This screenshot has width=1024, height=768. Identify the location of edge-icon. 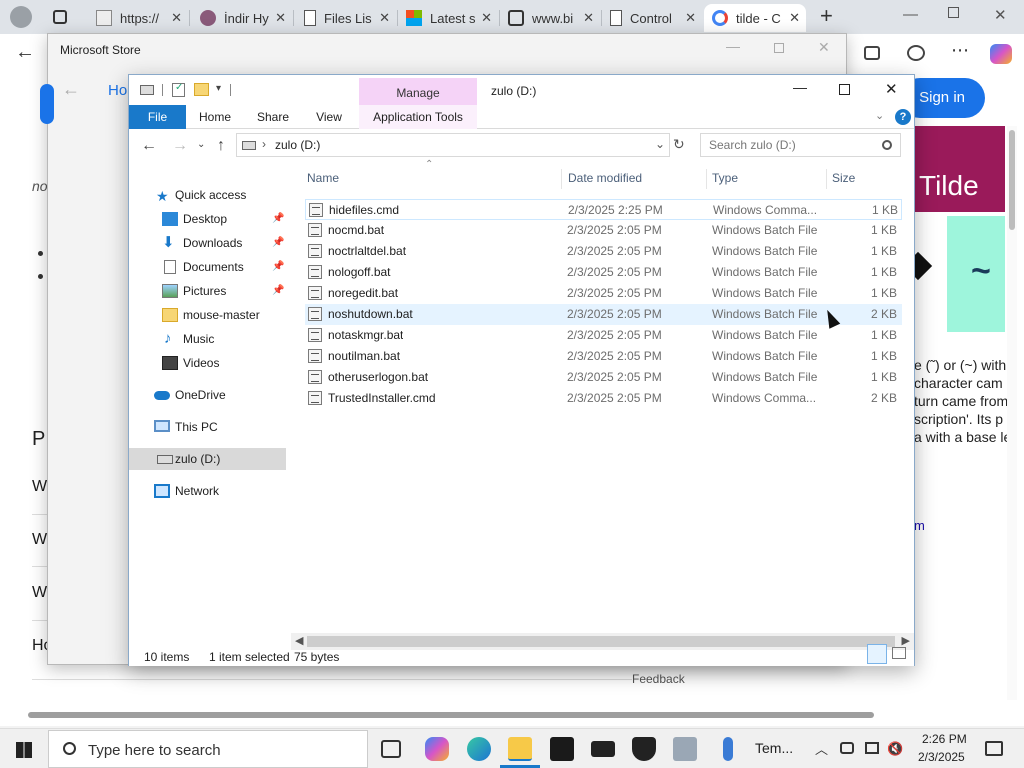
(479, 749).